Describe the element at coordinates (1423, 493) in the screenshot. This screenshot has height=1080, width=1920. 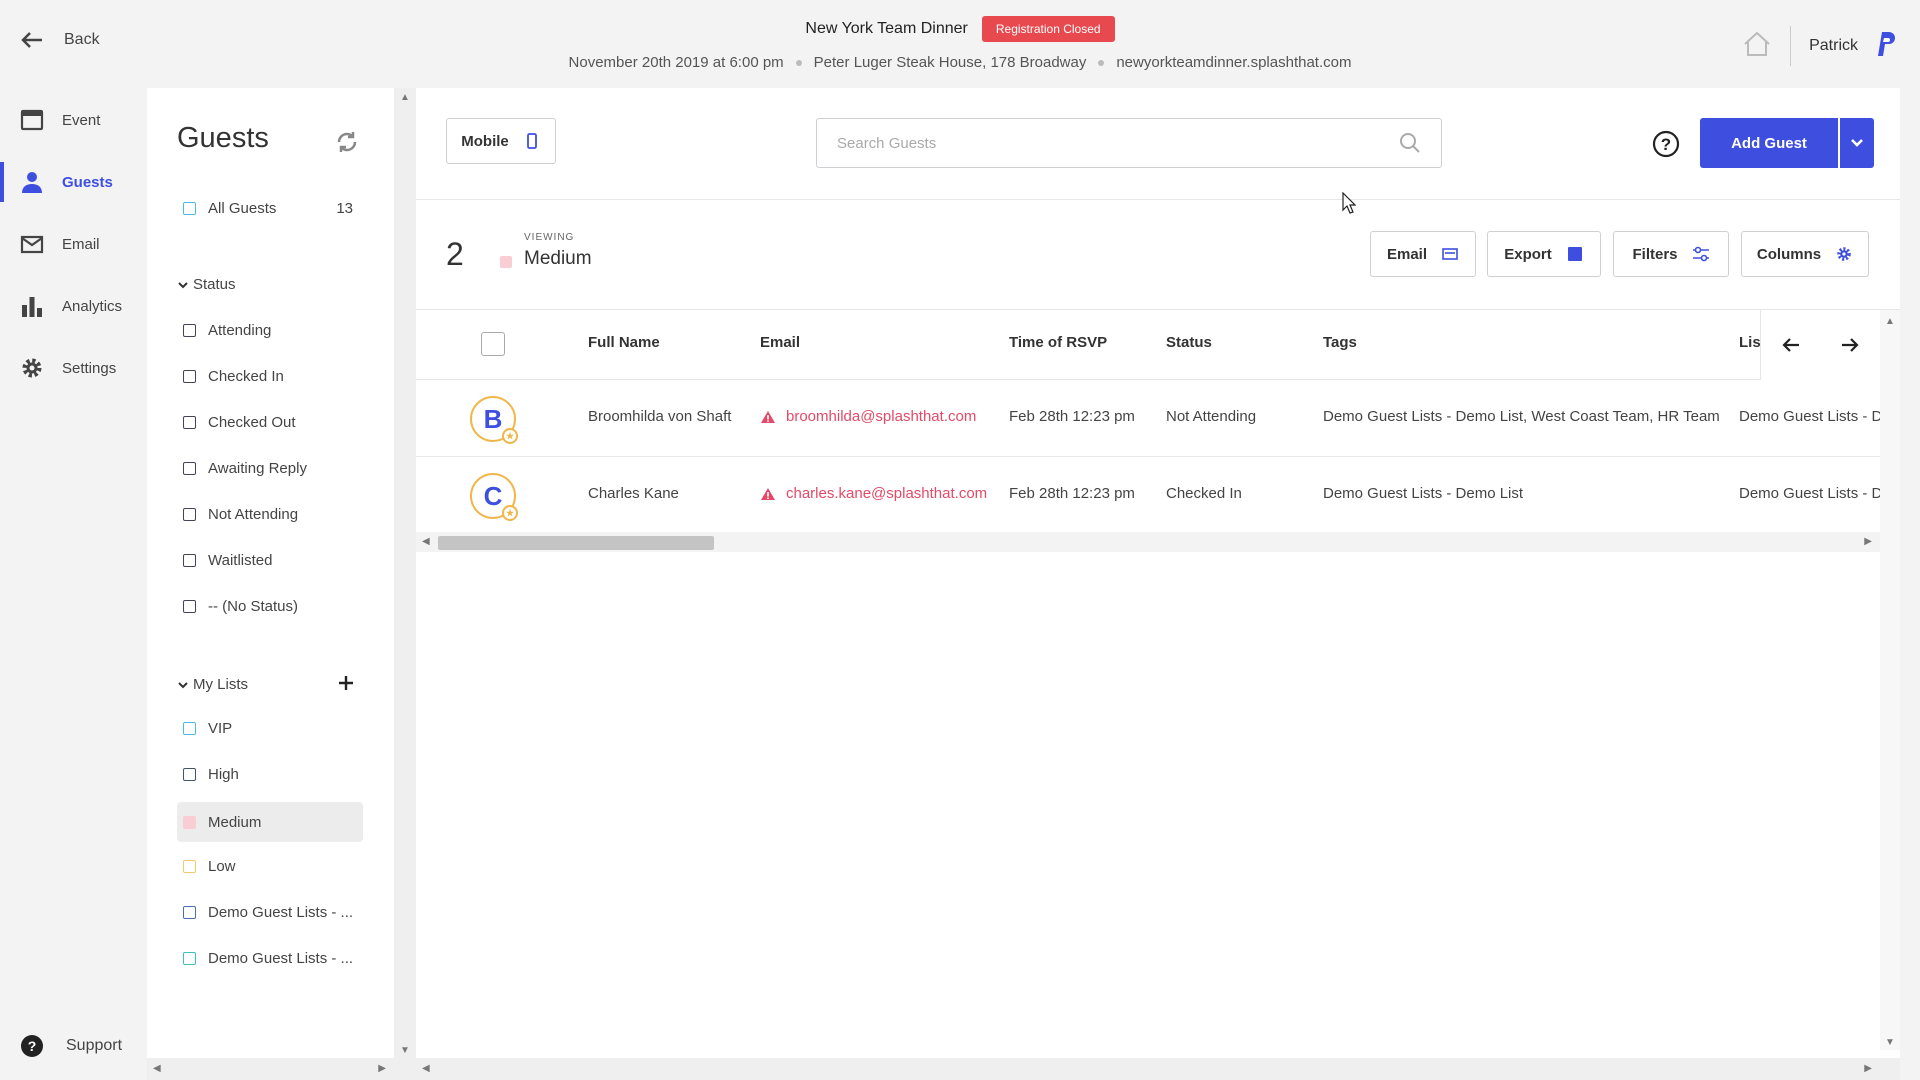
I see `guest-tags: Demo Guest Lists - Demo List` at that location.